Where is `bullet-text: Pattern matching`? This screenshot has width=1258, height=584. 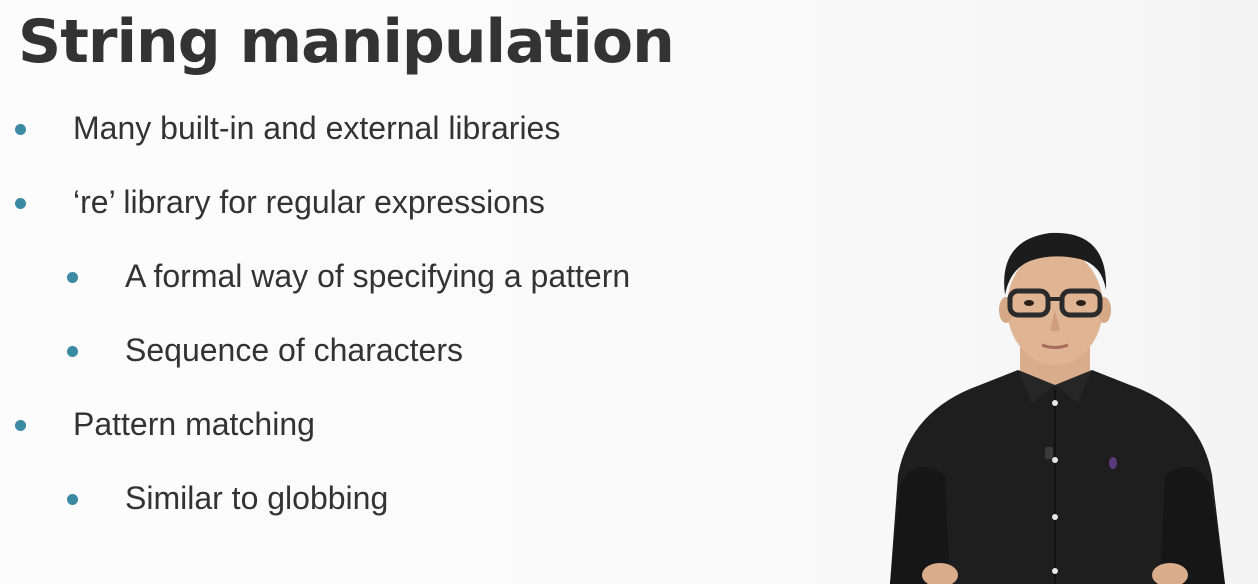
bullet-text: Pattern matching is located at coordinates (194, 424).